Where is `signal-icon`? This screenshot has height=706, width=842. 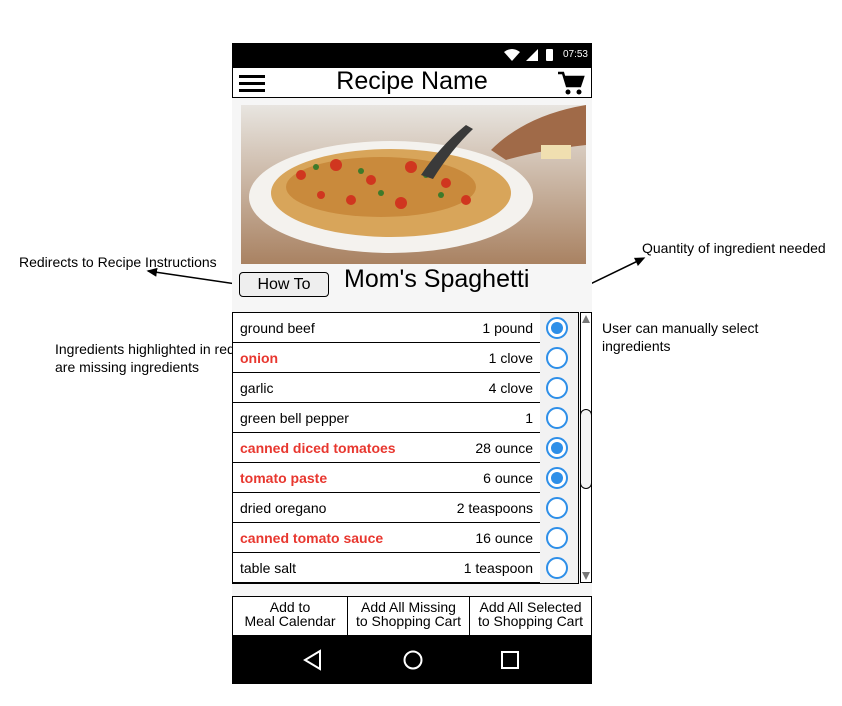
signal-icon is located at coordinates (532, 55).